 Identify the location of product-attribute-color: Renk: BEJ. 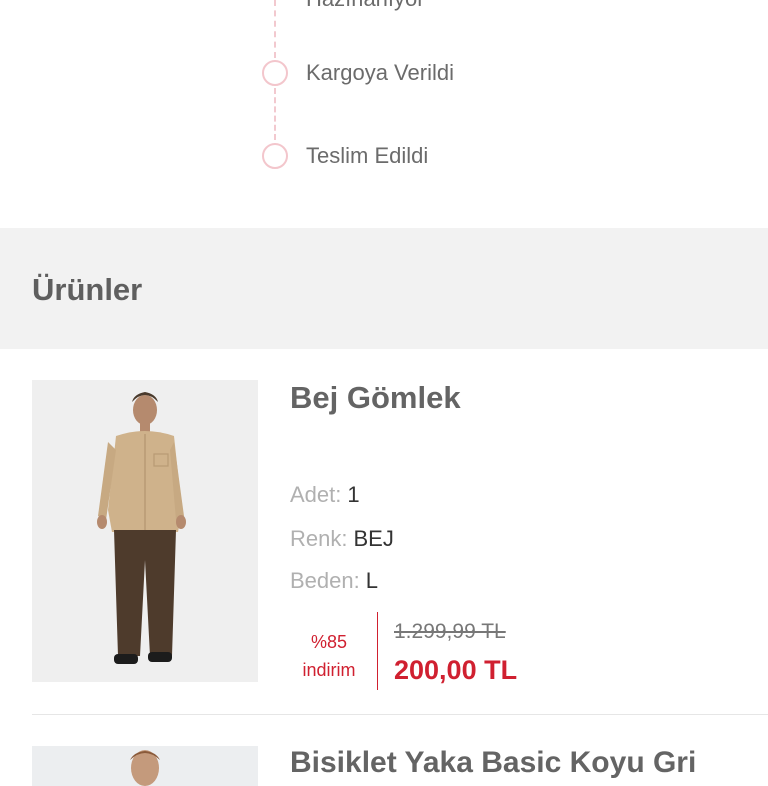
(342, 539).